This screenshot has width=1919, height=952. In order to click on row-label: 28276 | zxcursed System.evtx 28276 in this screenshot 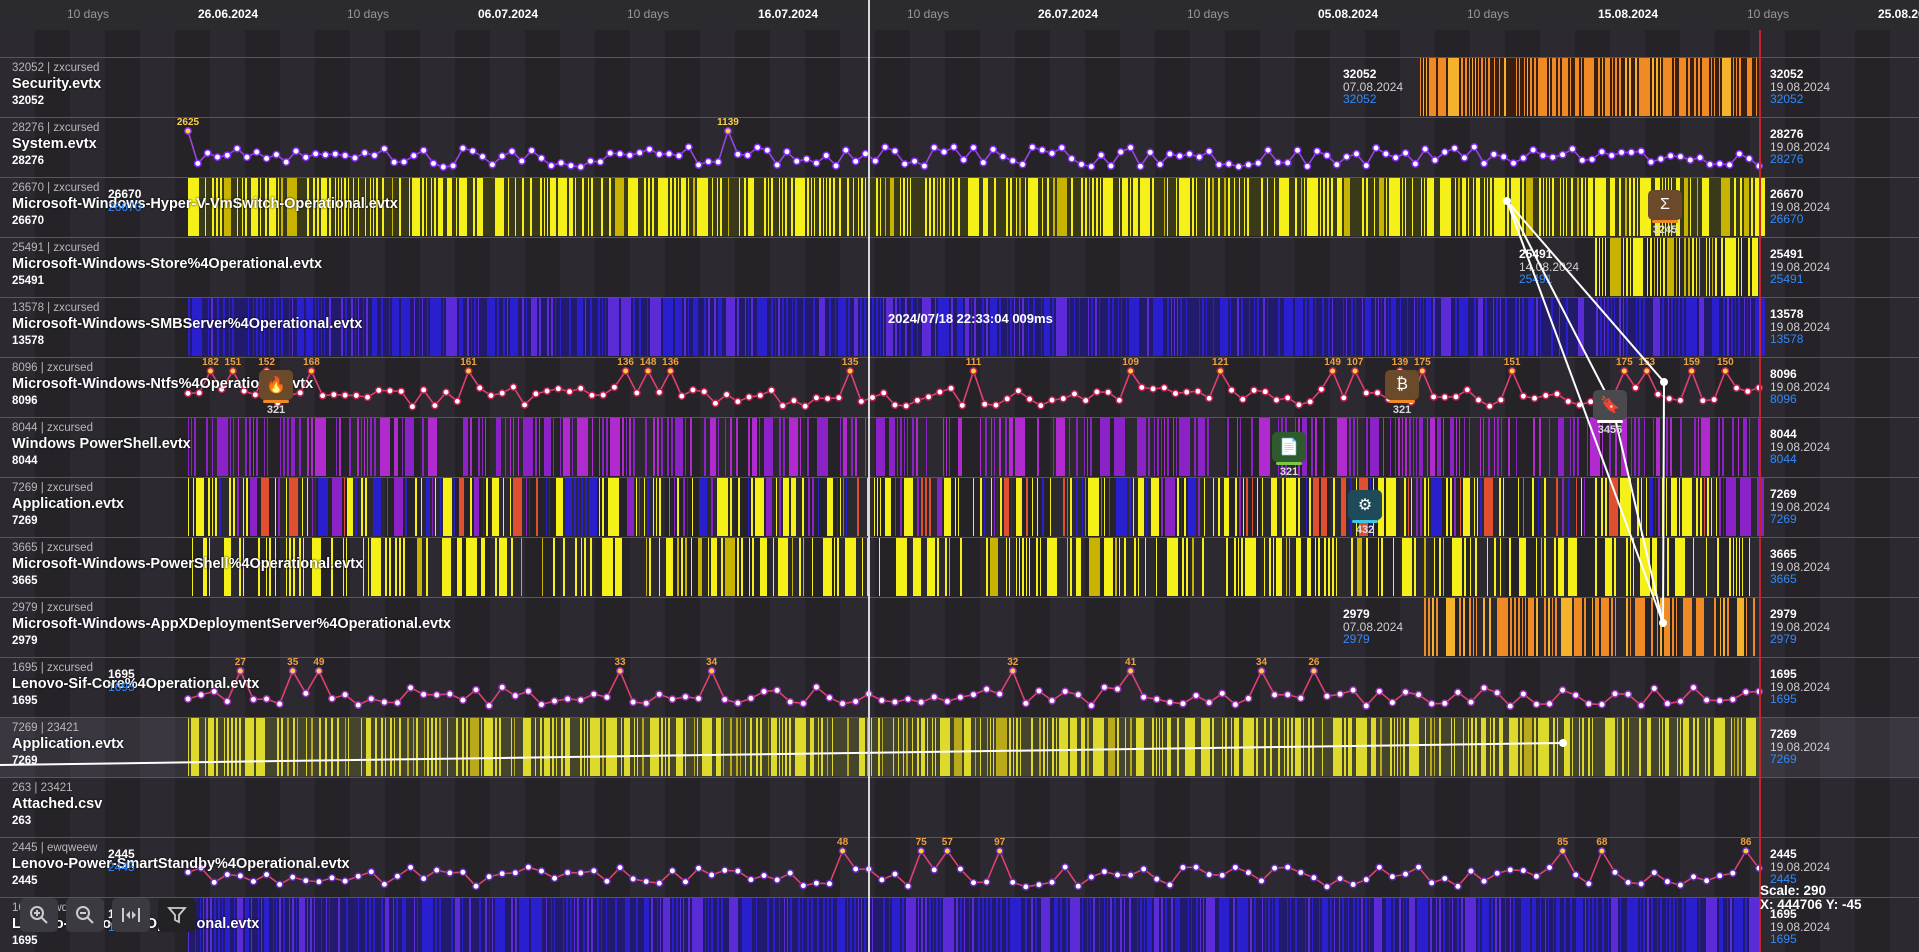, I will do `click(55, 145)`.